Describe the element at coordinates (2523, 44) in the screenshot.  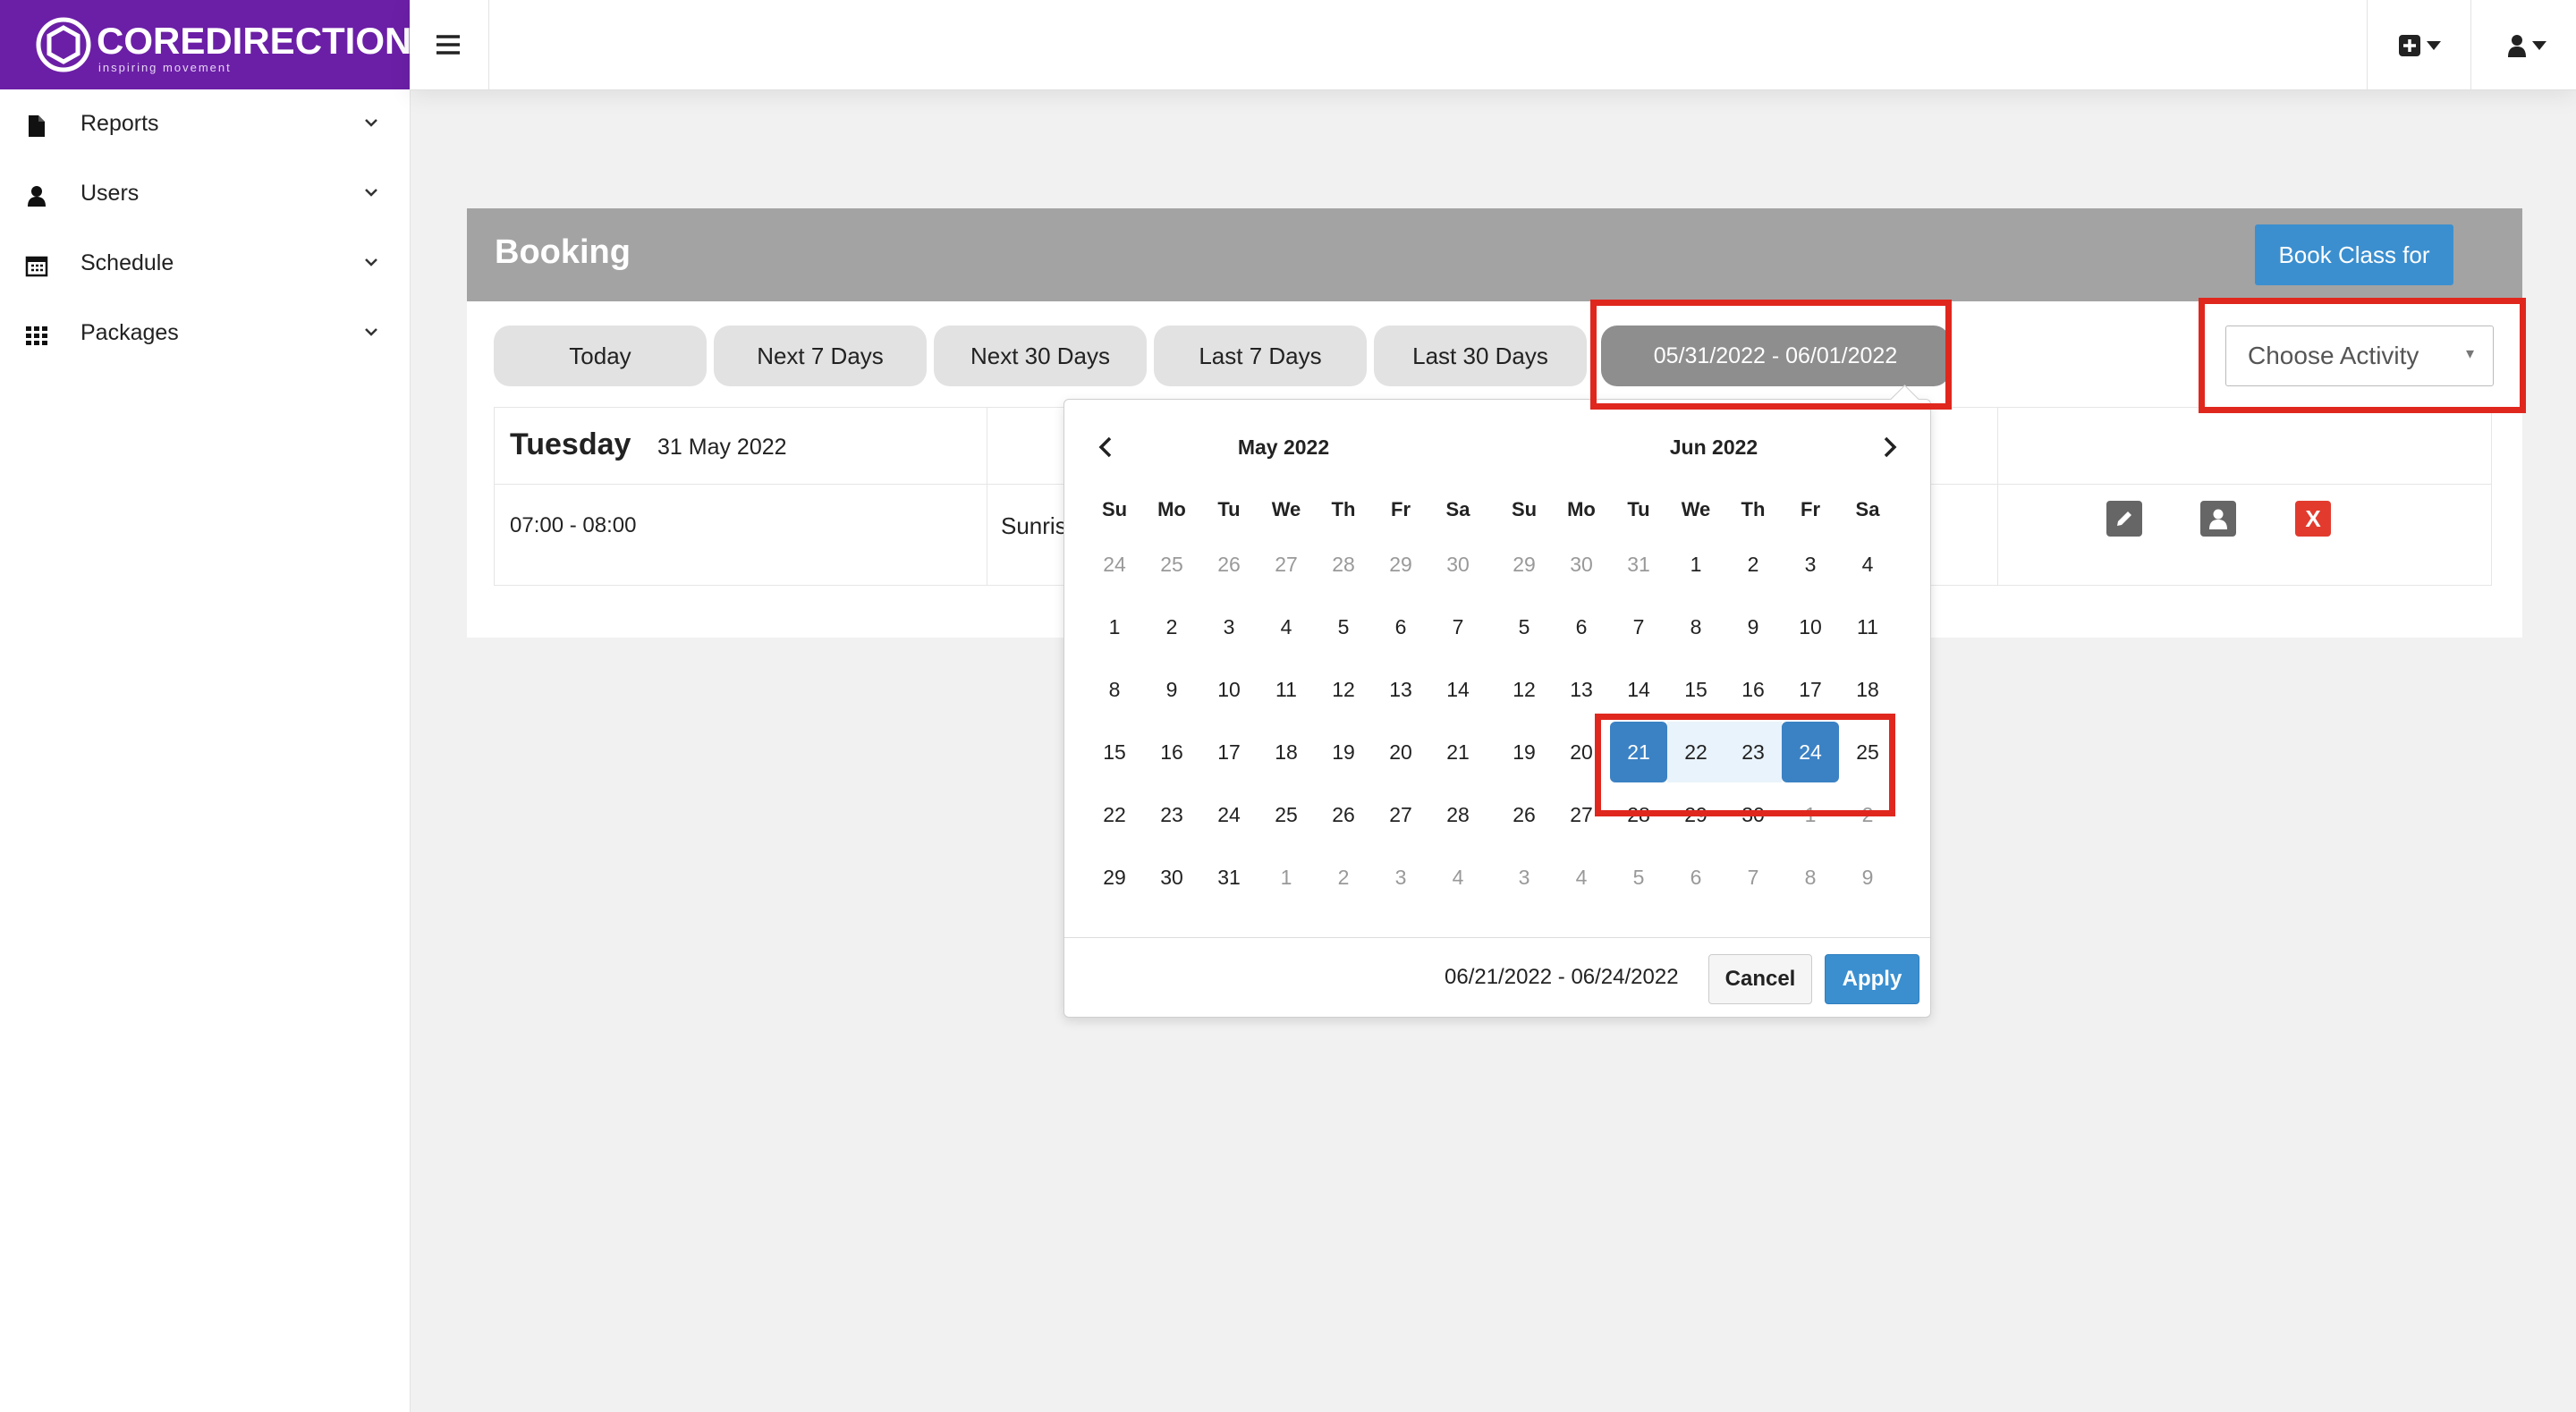
I see `user-dropdown-button` at that location.